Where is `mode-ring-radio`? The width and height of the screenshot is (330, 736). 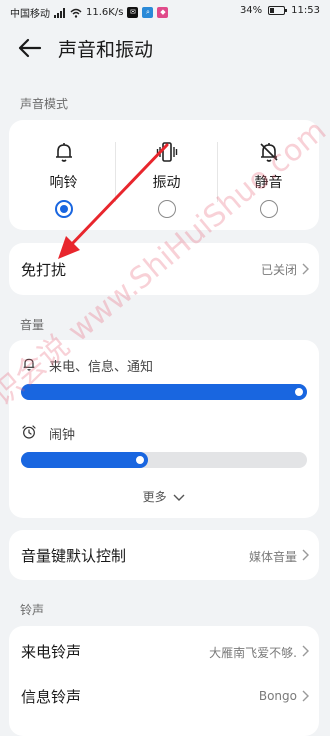 mode-ring-radio is located at coordinates (64, 209).